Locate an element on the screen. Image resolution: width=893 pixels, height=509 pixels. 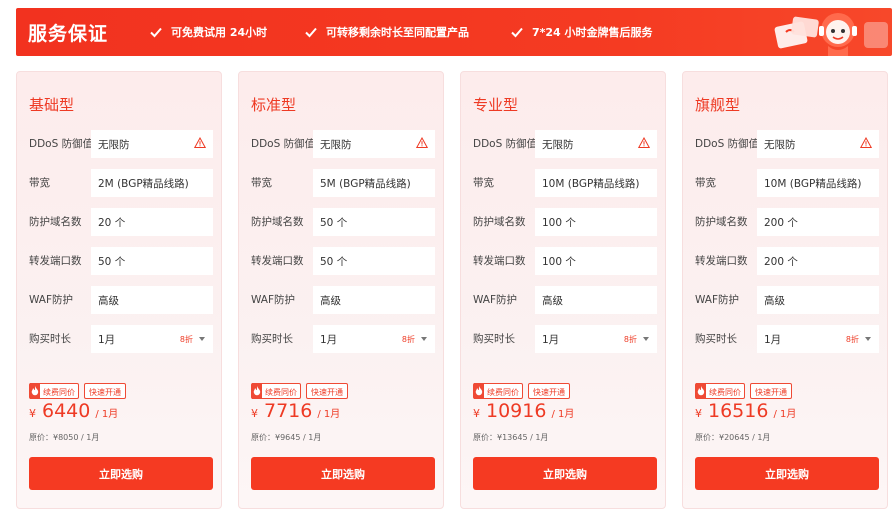
ports-row: 转发端口数 200 个 is located at coordinates (787, 261).